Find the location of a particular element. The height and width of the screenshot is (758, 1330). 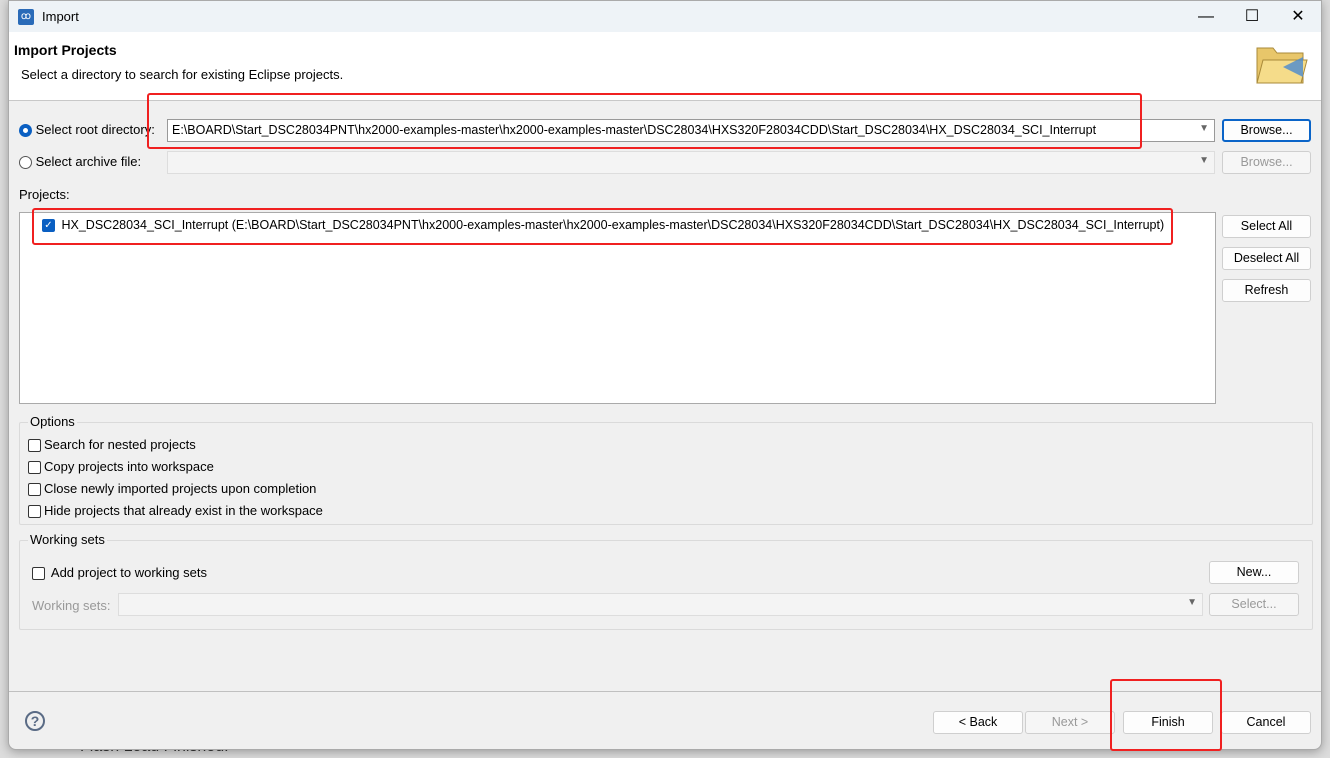

close-button: ✕ is located at coordinates (1298, 16).